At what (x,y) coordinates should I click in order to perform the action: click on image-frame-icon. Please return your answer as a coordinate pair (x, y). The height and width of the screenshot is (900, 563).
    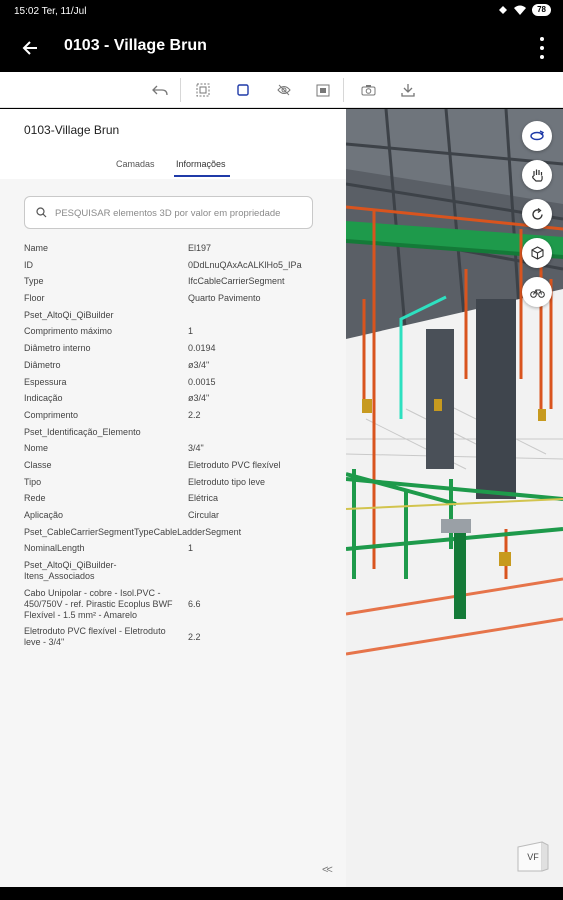
    Looking at the image, I should click on (323, 90).